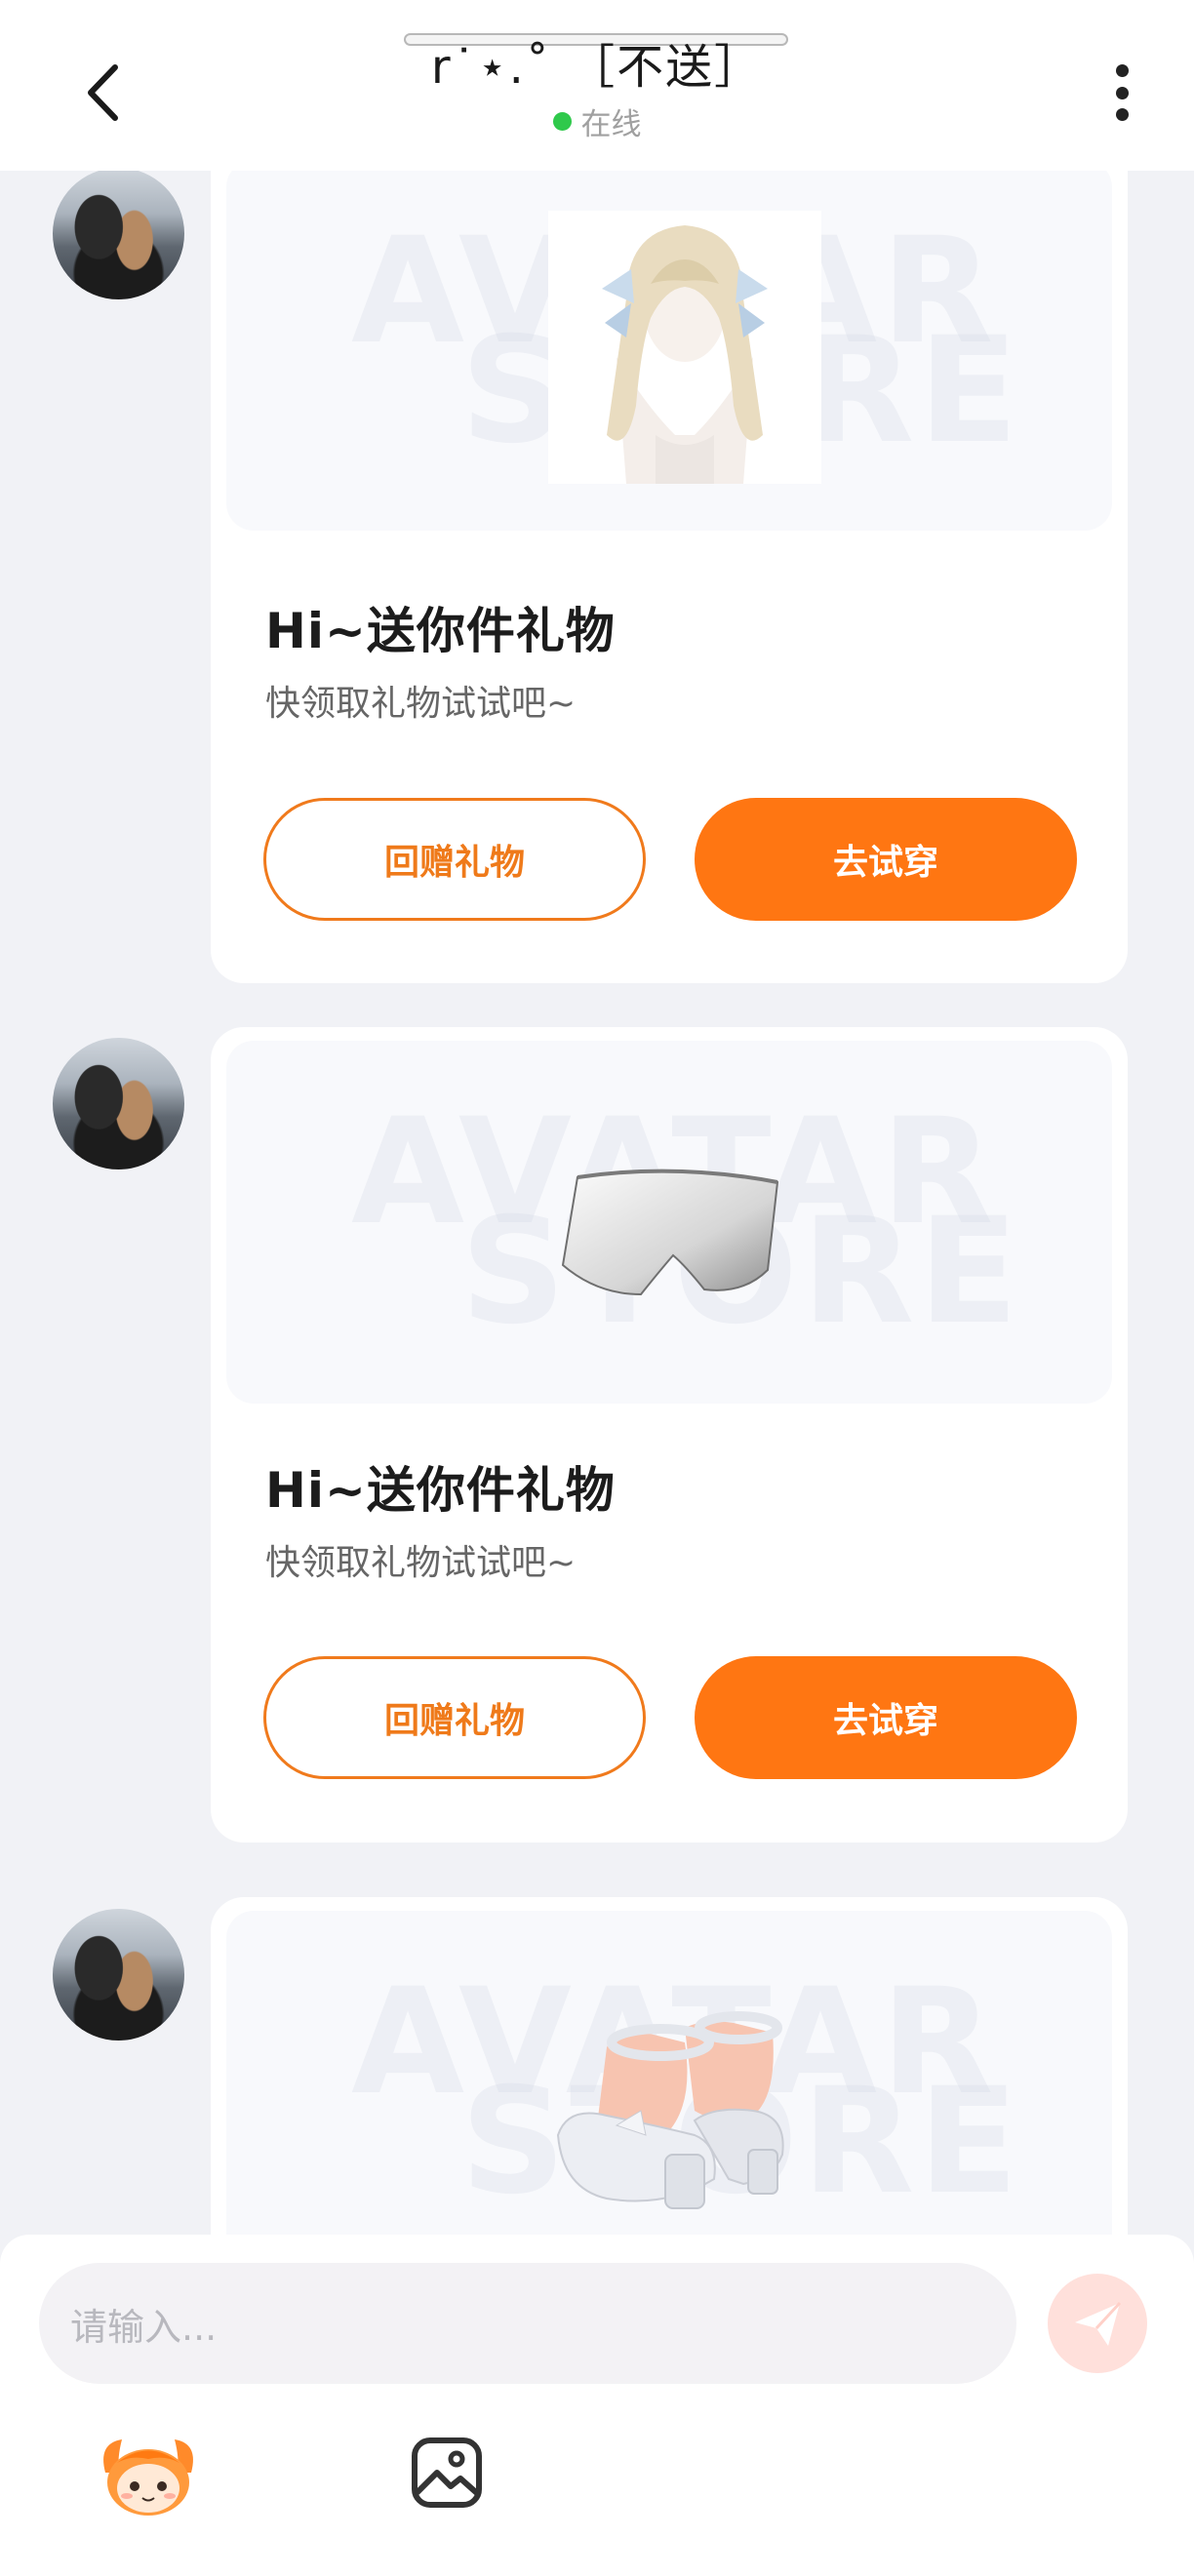 Image resolution: width=1194 pixels, height=2576 pixels. I want to click on status-text: 在线, so click(611, 124).